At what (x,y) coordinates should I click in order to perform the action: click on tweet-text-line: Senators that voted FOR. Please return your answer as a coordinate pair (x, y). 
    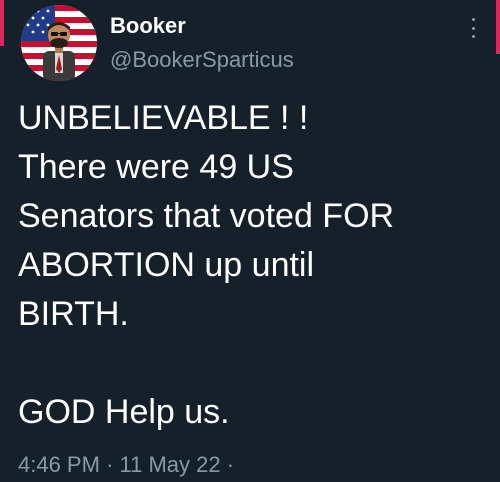
    Looking at the image, I should click on (206, 216).